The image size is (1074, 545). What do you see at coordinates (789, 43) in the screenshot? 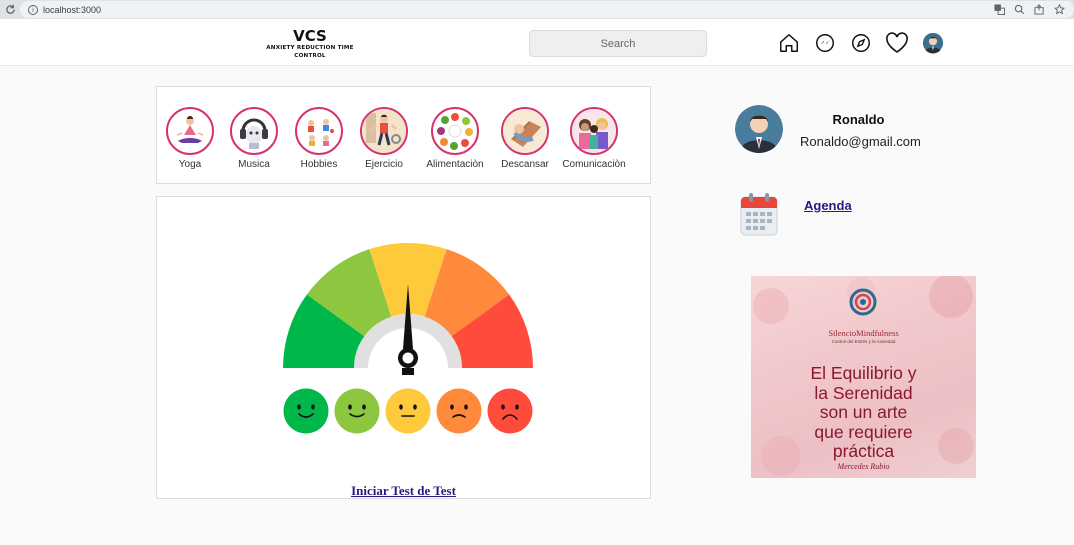
I see `home-icon` at bounding box center [789, 43].